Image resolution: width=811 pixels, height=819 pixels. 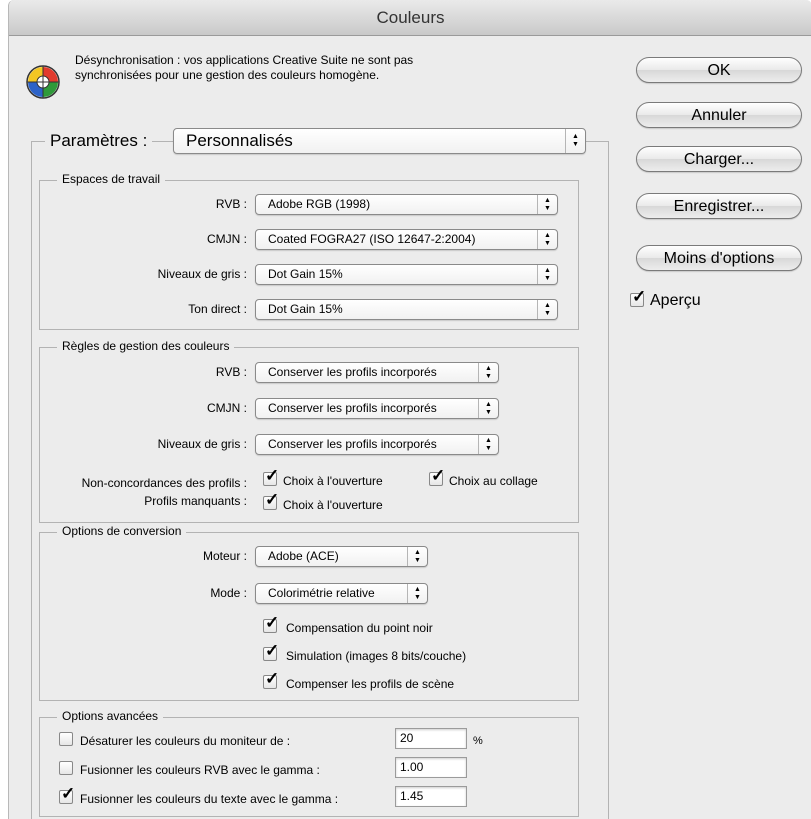 I want to click on ws-gray-popup: Dot Gain 15% ▲ ▼, so click(x=406, y=274).